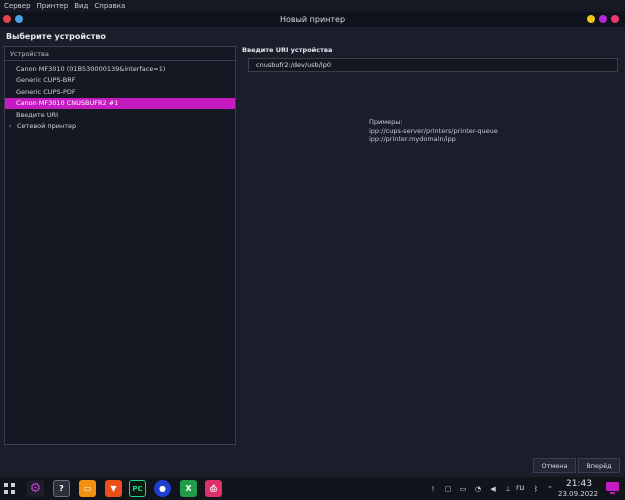  I want to click on cancel-button: Отмена, so click(554, 465).